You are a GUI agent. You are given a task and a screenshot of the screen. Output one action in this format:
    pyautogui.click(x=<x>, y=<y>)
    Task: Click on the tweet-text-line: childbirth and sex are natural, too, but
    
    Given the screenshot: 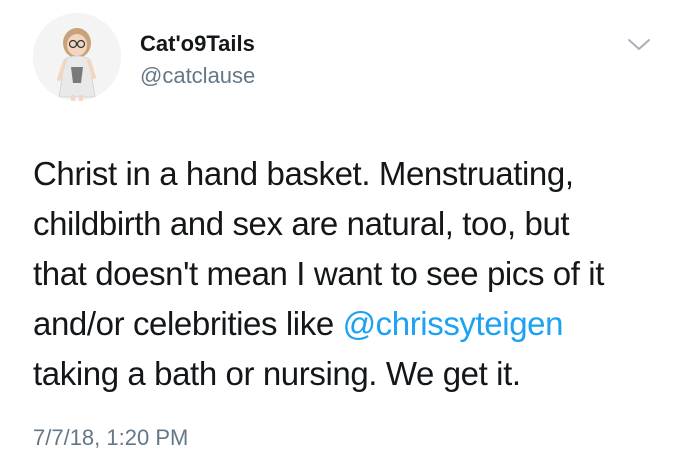 What is the action you would take?
    pyautogui.click(x=301, y=223)
    